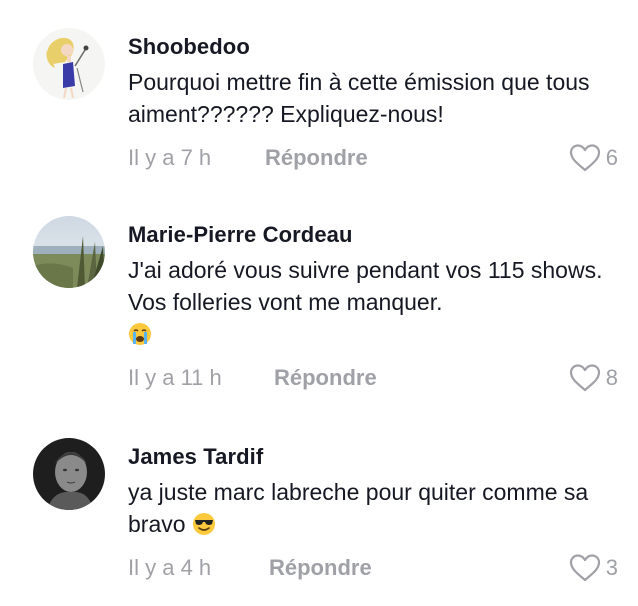  What do you see at coordinates (203, 524) in the screenshot?
I see `sunglasses-face-emoji-icon` at bounding box center [203, 524].